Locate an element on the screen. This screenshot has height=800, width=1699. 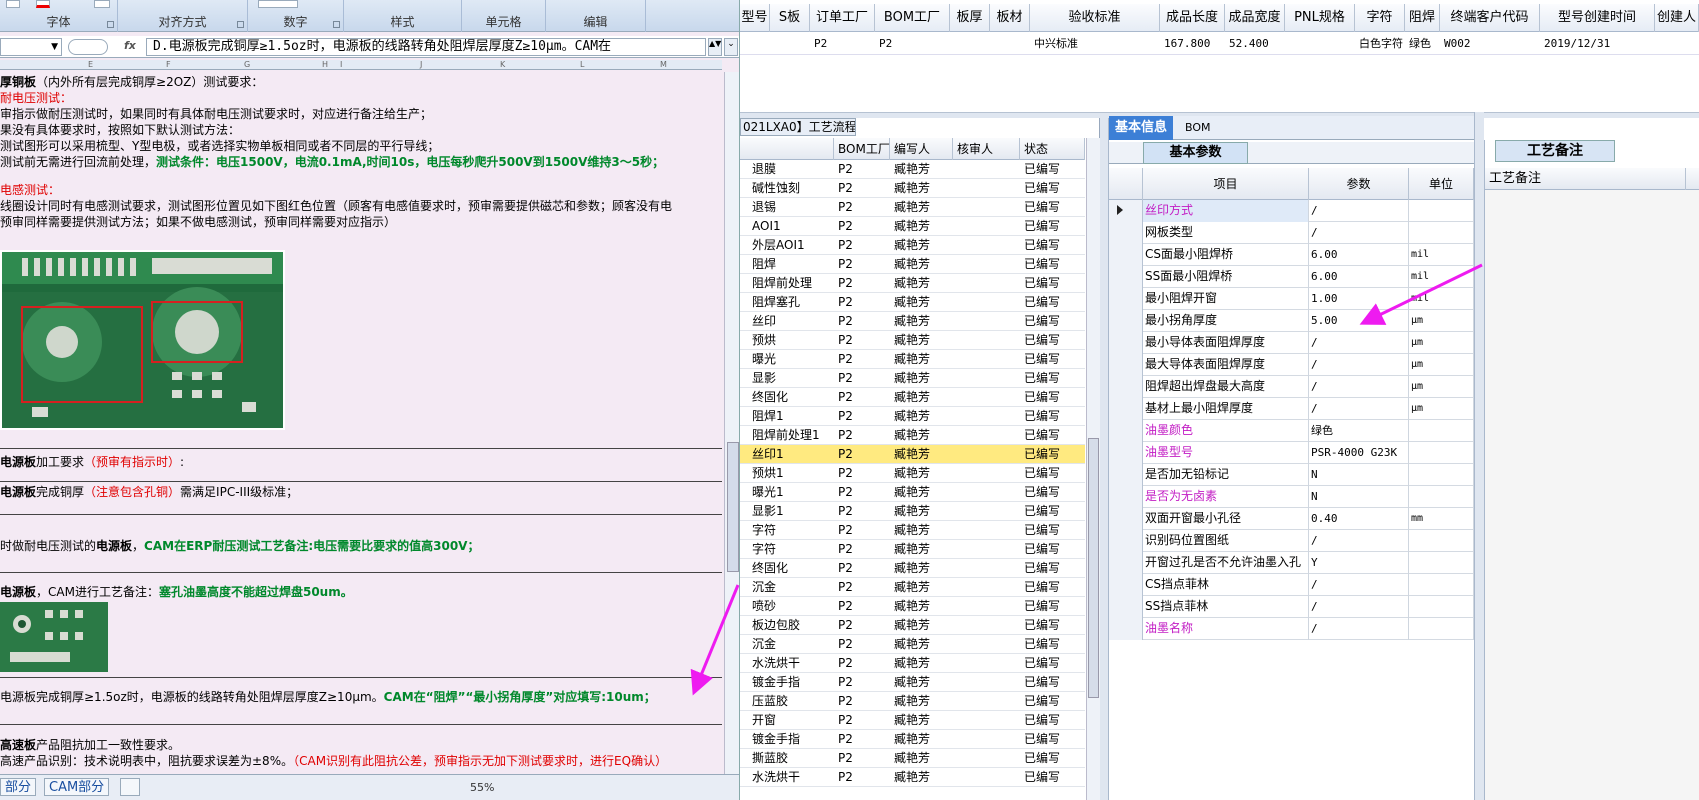
sheet-text-line: 电源板，CAM进行工艺备注：塞孔油墨高度不能超过焊盘50um。 is located at coordinates (176, 592).